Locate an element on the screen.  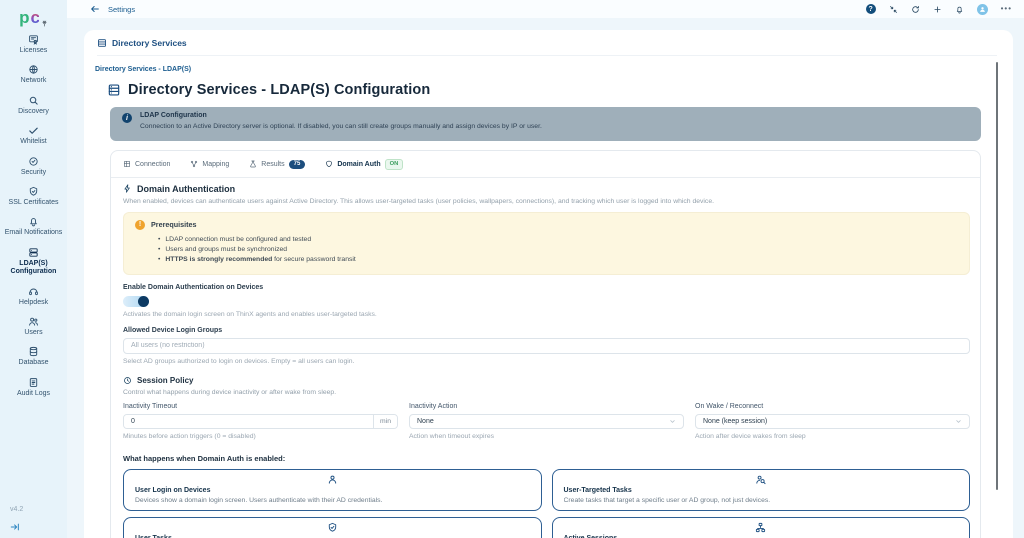
connection-icon is located at coordinates (127, 164).